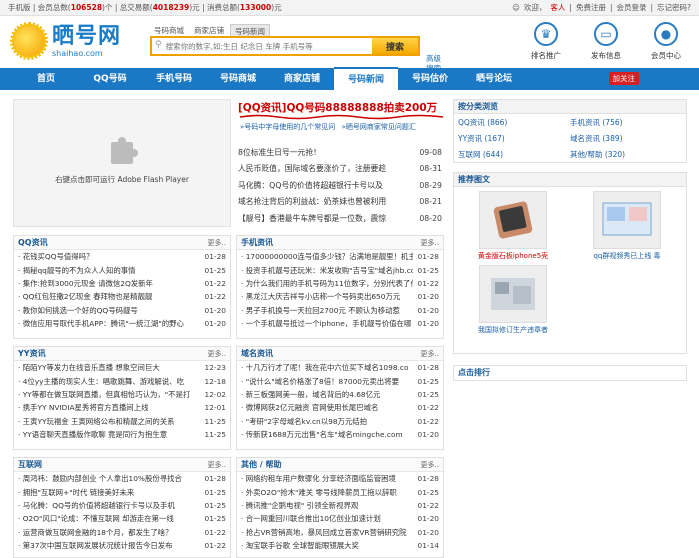  Describe the element at coordinates (122, 367) in the screenshot. I see `list-item: · 陌陌YY等发力在线音乐直播 想象空间巨大 12-23` at that location.